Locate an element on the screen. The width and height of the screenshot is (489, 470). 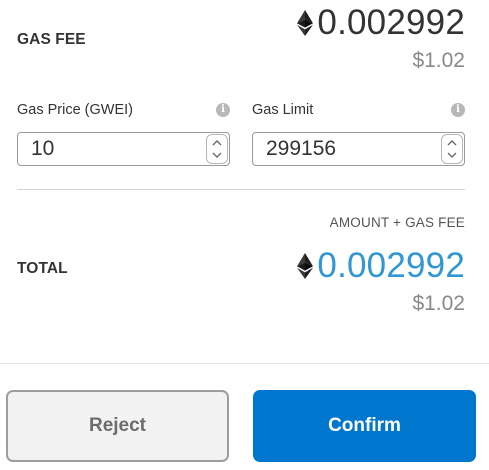
gas-price-input-box is located at coordinates (123, 149).